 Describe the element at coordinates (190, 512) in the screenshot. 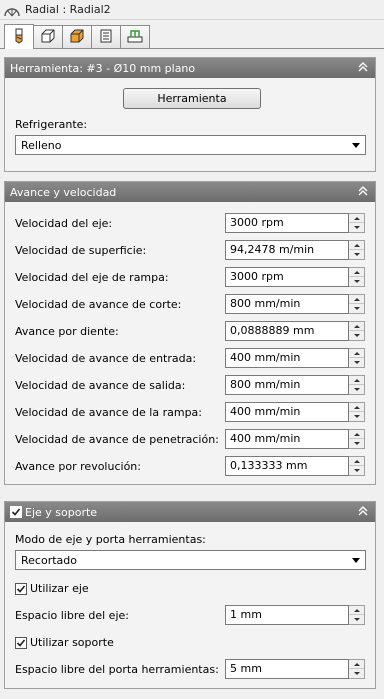

I see `shaft-holder-panel-header: Eje y soporte` at that location.